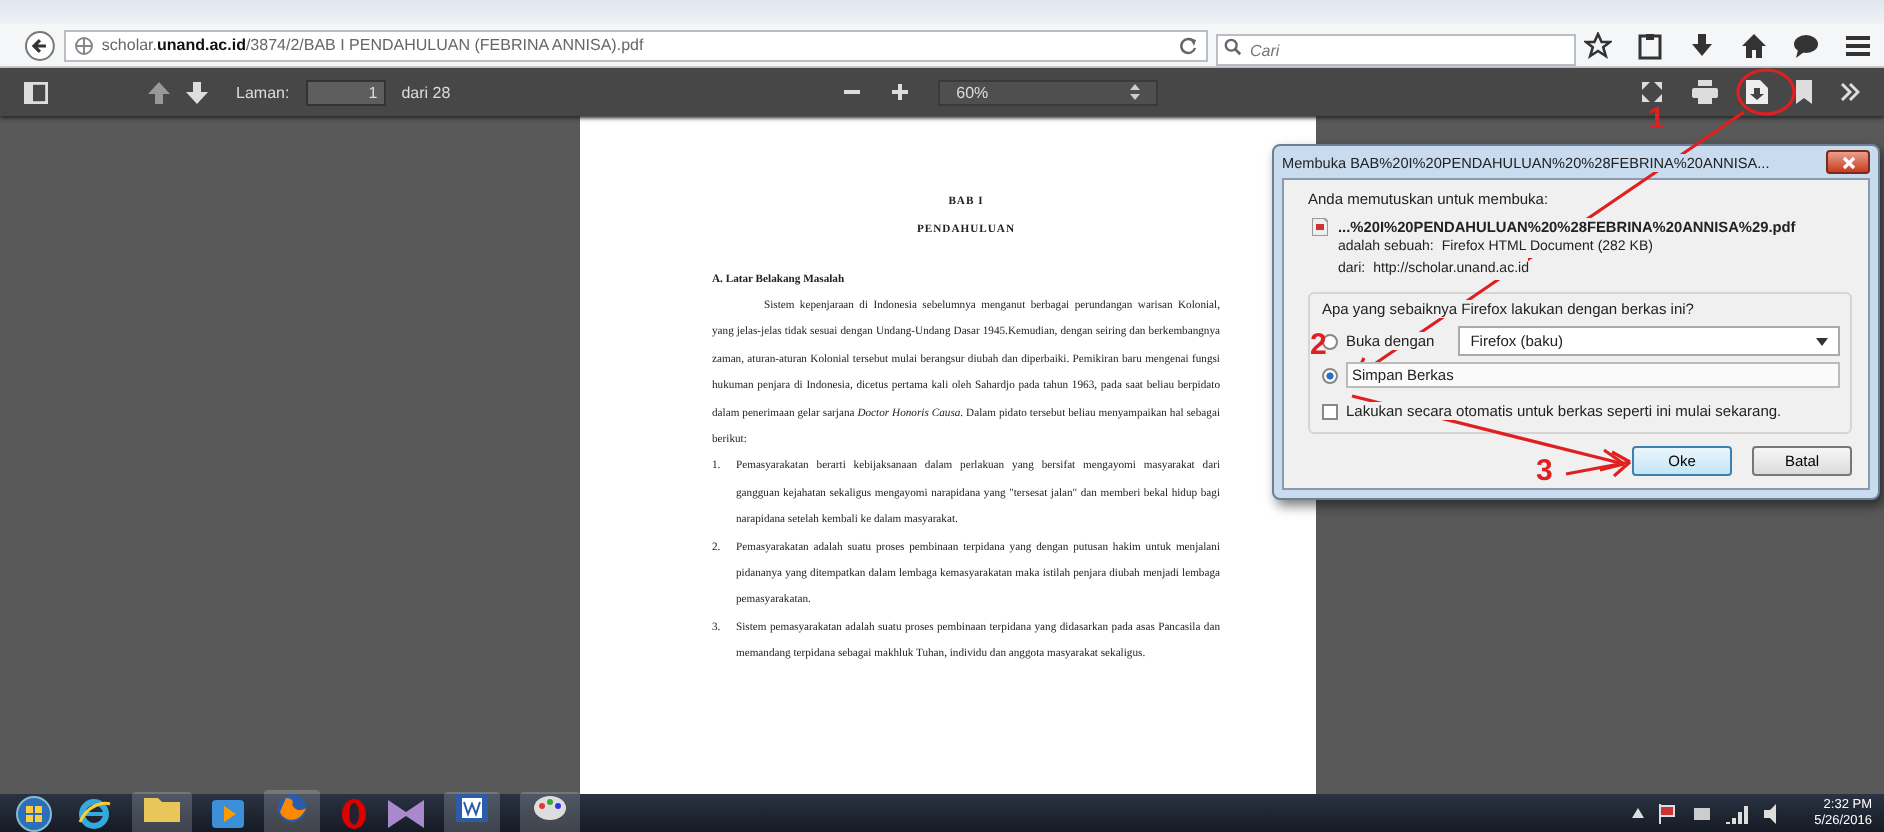 This screenshot has height=832, width=1884. Describe the element at coordinates (1705, 92) in the screenshot. I see `print-icon` at that location.